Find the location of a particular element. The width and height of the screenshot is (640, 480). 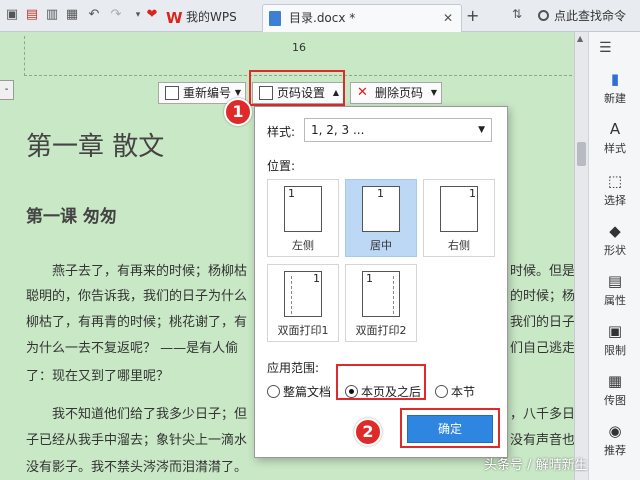

side-item-label: 样式 is located at coordinates (615, 148).